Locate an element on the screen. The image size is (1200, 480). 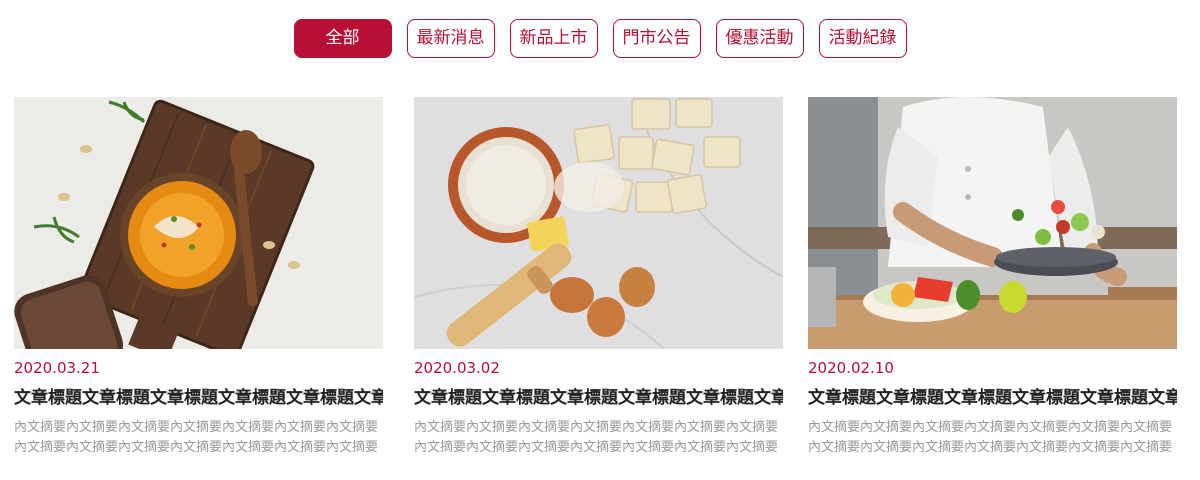
tab-all: 全部 is located at coordinates (342, 38).